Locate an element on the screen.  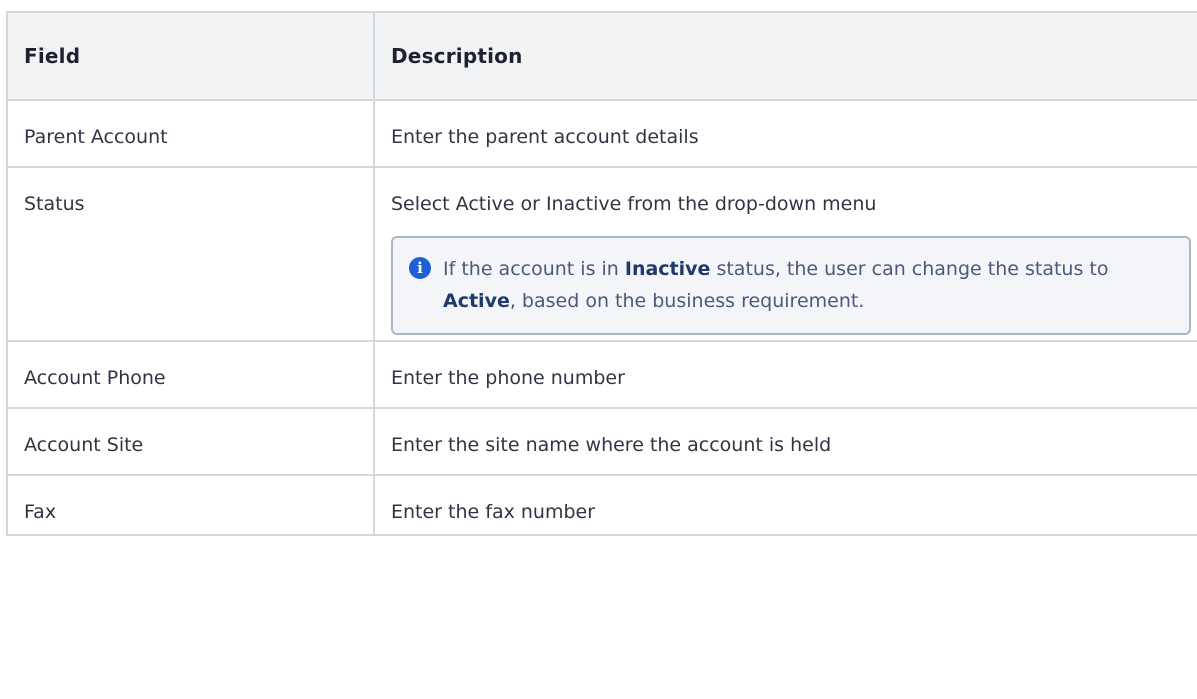
column-header-description: Description is located at coordinates (785, 56).